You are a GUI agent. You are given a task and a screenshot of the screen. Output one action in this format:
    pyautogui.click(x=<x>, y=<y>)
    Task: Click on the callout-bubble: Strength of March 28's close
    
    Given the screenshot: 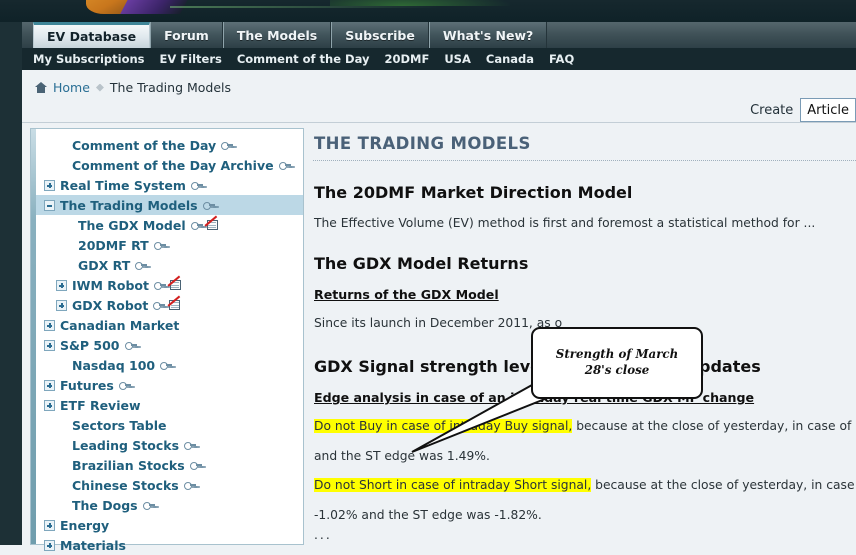 What is the action you would take?
    pyautogui.click(x=617, y=363)
    